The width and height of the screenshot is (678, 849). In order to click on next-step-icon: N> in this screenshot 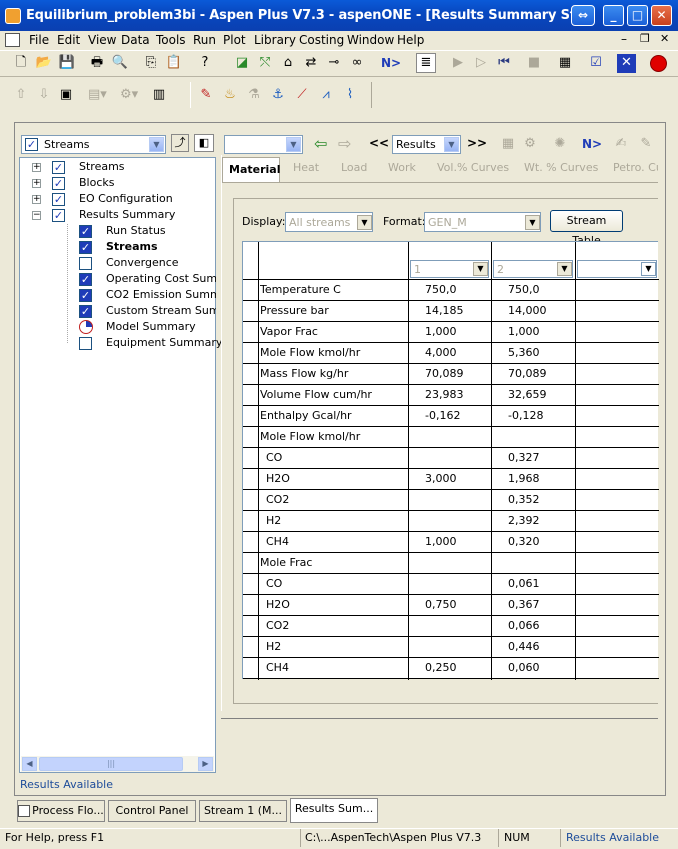, I will do `click(391, 63)`.